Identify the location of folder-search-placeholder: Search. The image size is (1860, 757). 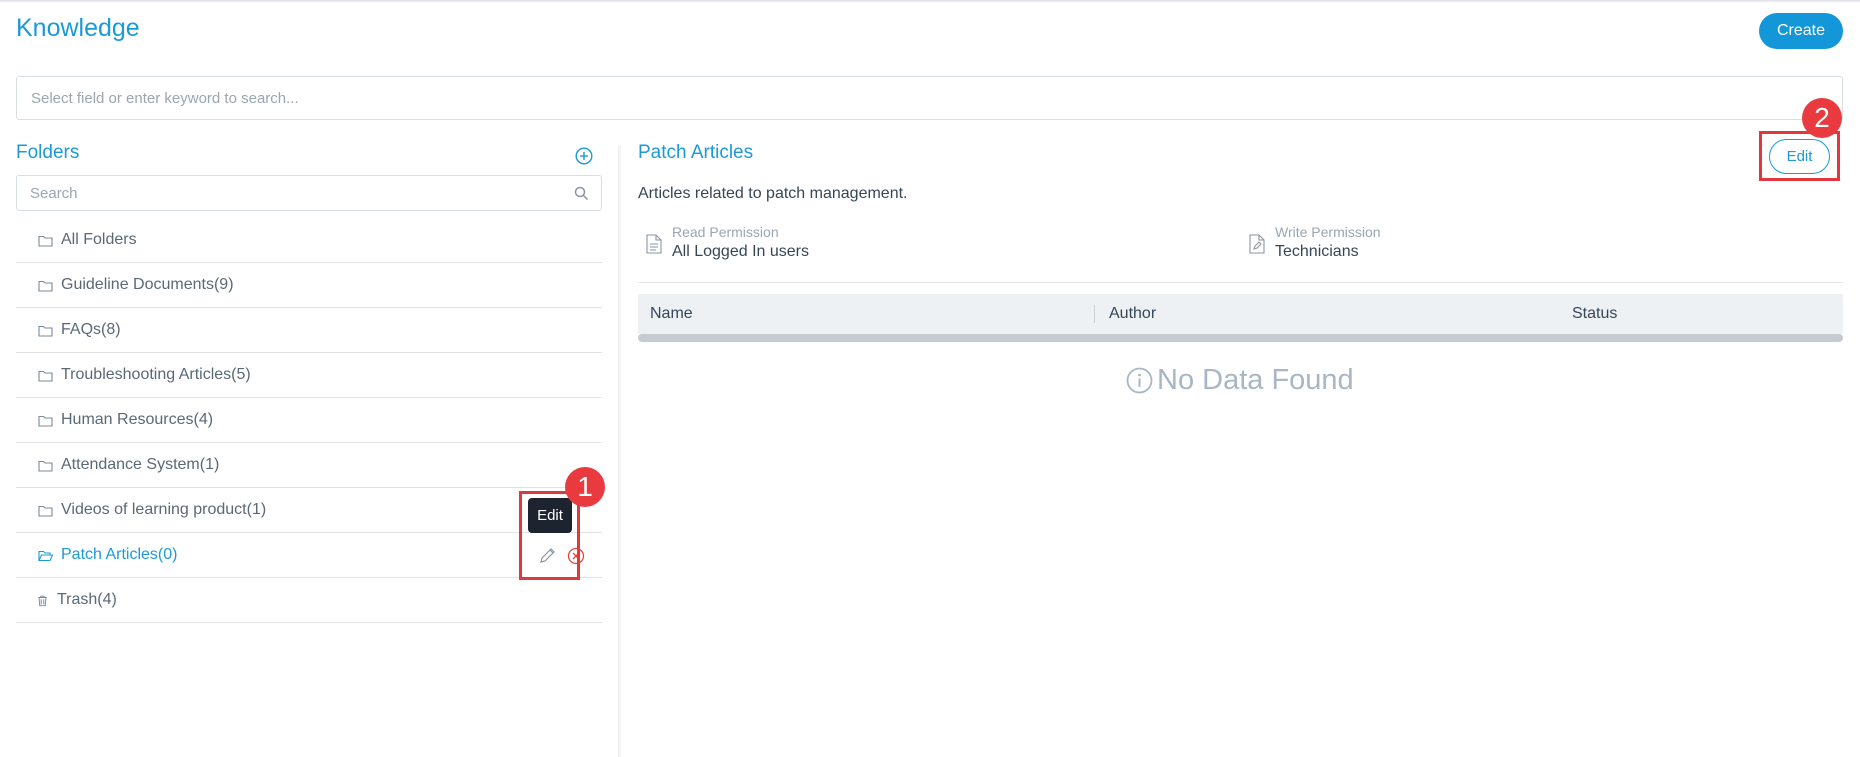
(54, 193).